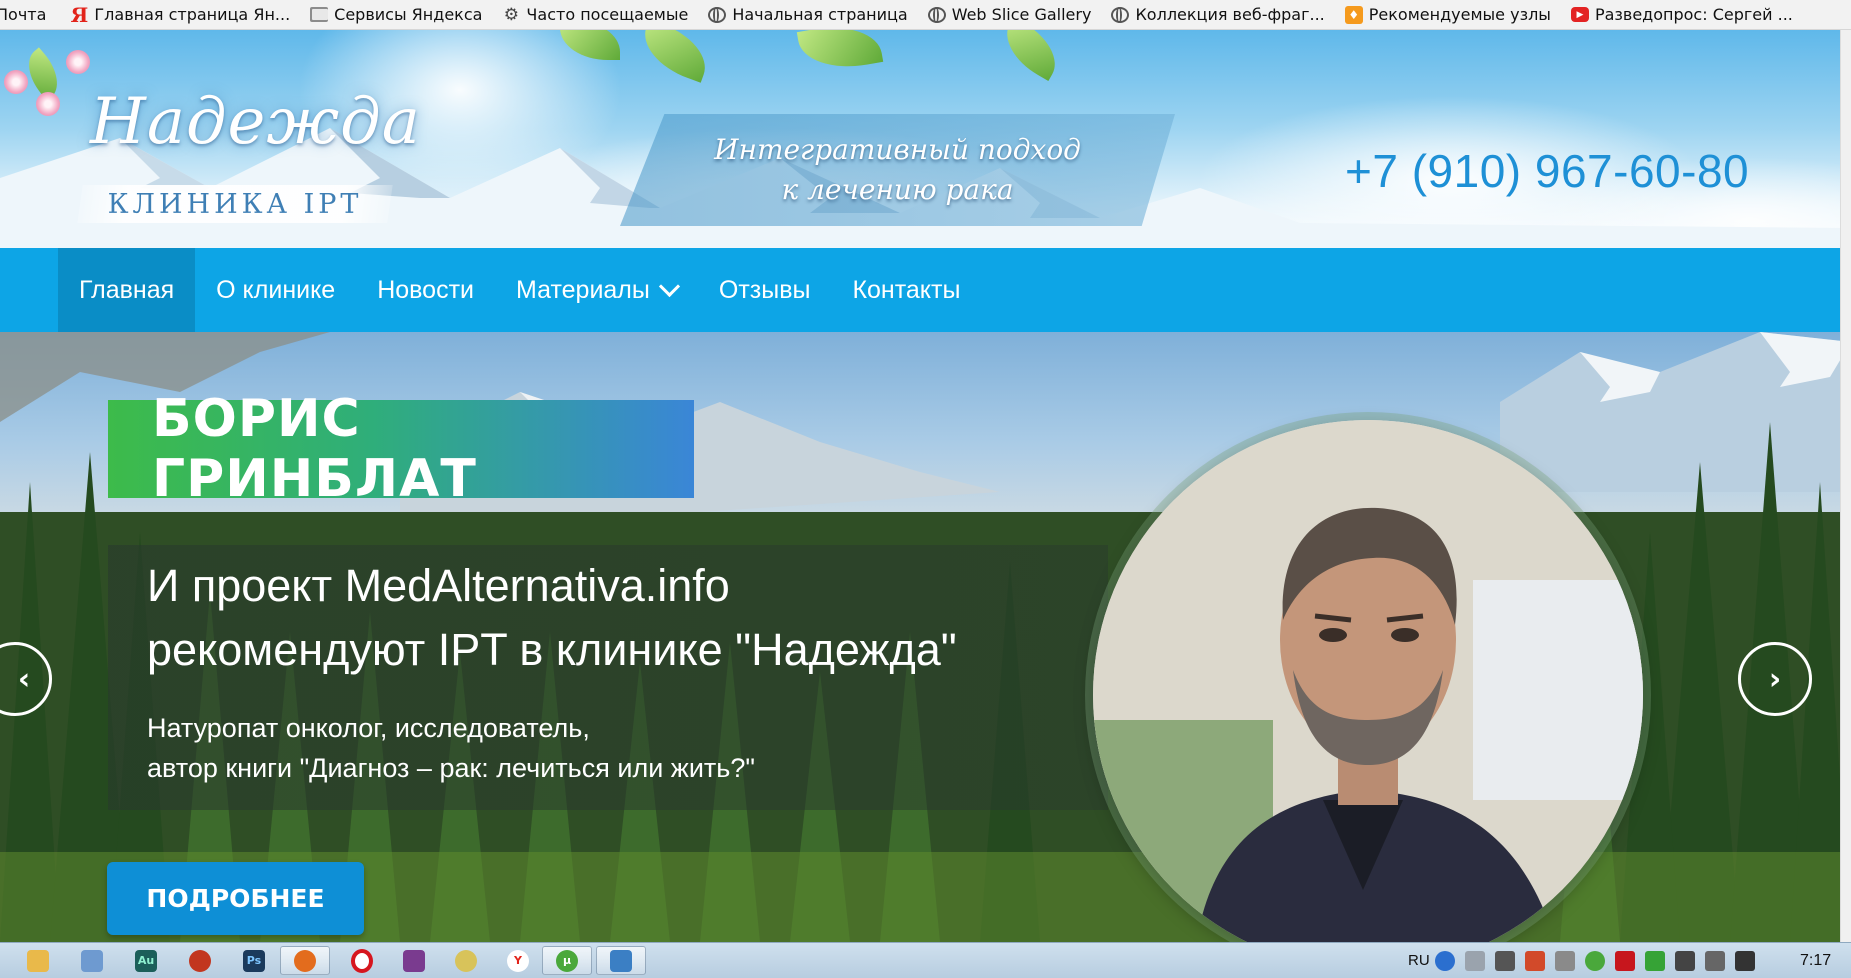 Image resolution: width=1851 pixels, height=978 pixels. I want to click on taskbar-paint, so click(92, 960).